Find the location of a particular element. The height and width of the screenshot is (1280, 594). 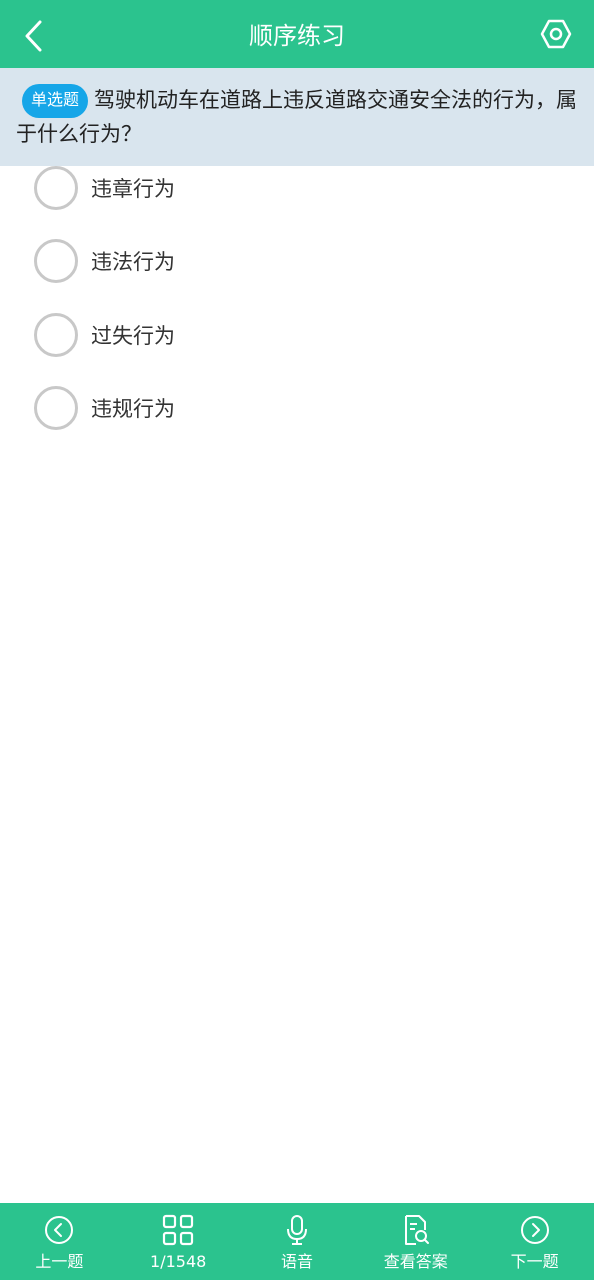

option-d: 违规行为 is located at coordinates (297, 423).